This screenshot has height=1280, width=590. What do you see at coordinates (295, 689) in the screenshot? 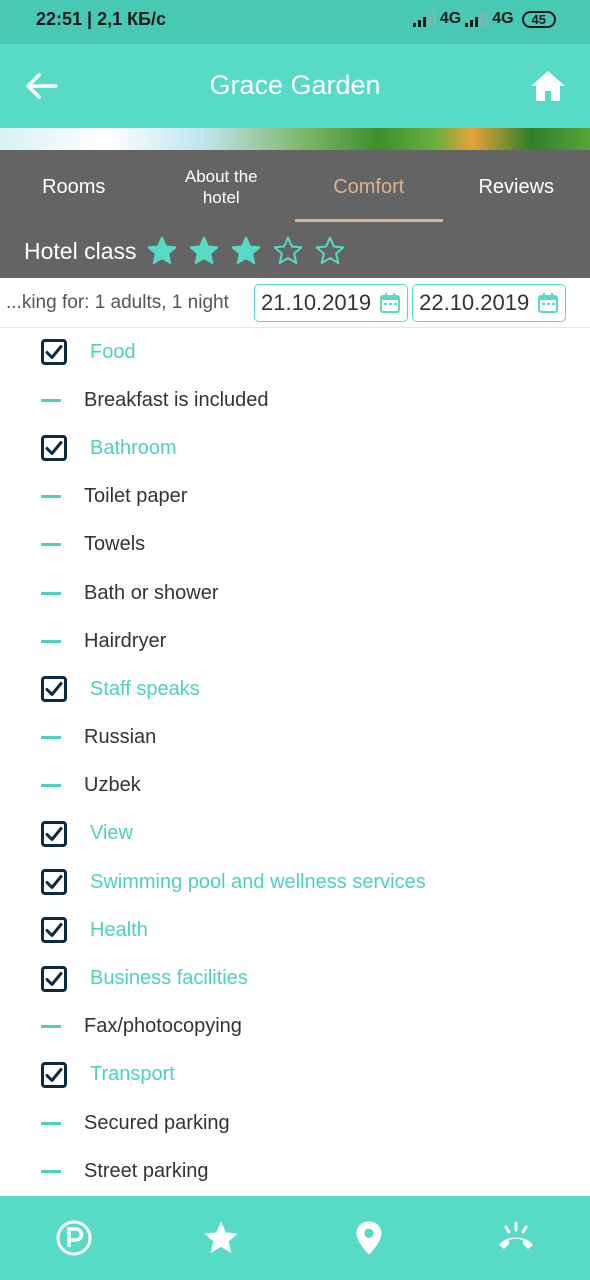
I see `amenity-category: Staff speaks` at bounding box center [295, 689].